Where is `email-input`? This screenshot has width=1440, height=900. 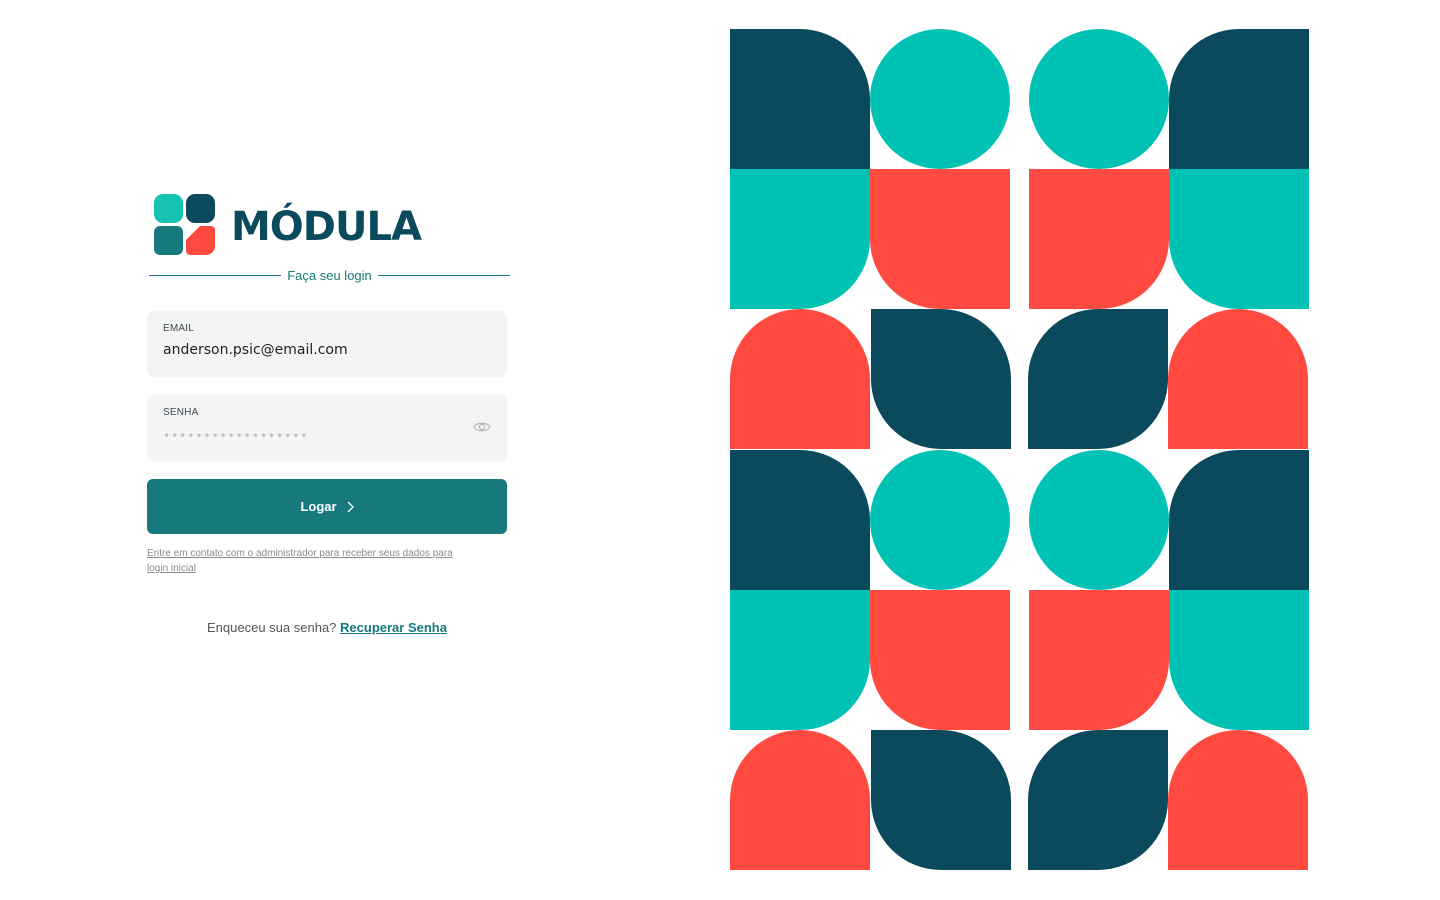
email-input is located at coordinates (308, 350).